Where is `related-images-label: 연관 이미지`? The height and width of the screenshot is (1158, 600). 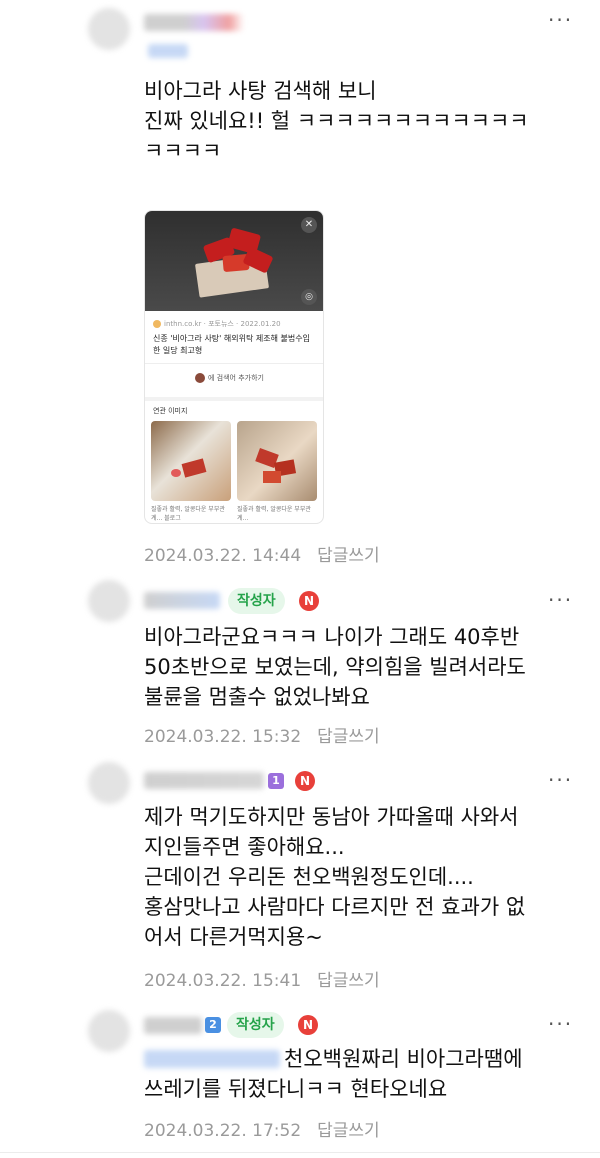
related-images-label: 연관 이미지 is located at coordinates (170, 411).